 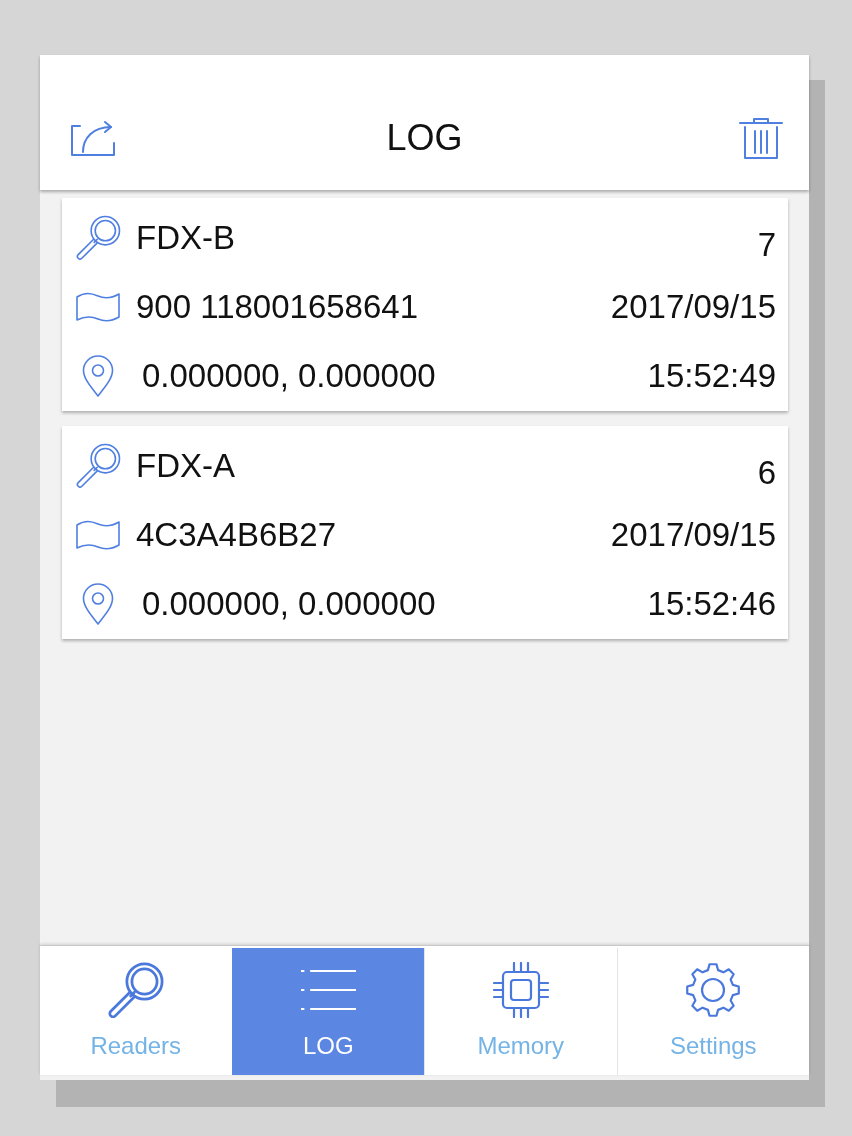 I want to click on share-icon, so click(x=93, y=138).